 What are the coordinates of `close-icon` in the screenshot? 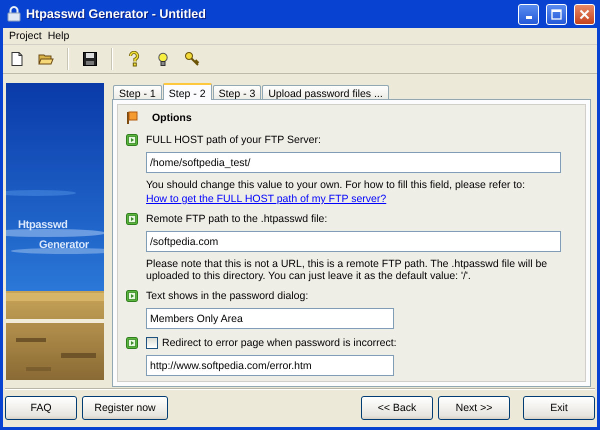 It's located at (584, 14).